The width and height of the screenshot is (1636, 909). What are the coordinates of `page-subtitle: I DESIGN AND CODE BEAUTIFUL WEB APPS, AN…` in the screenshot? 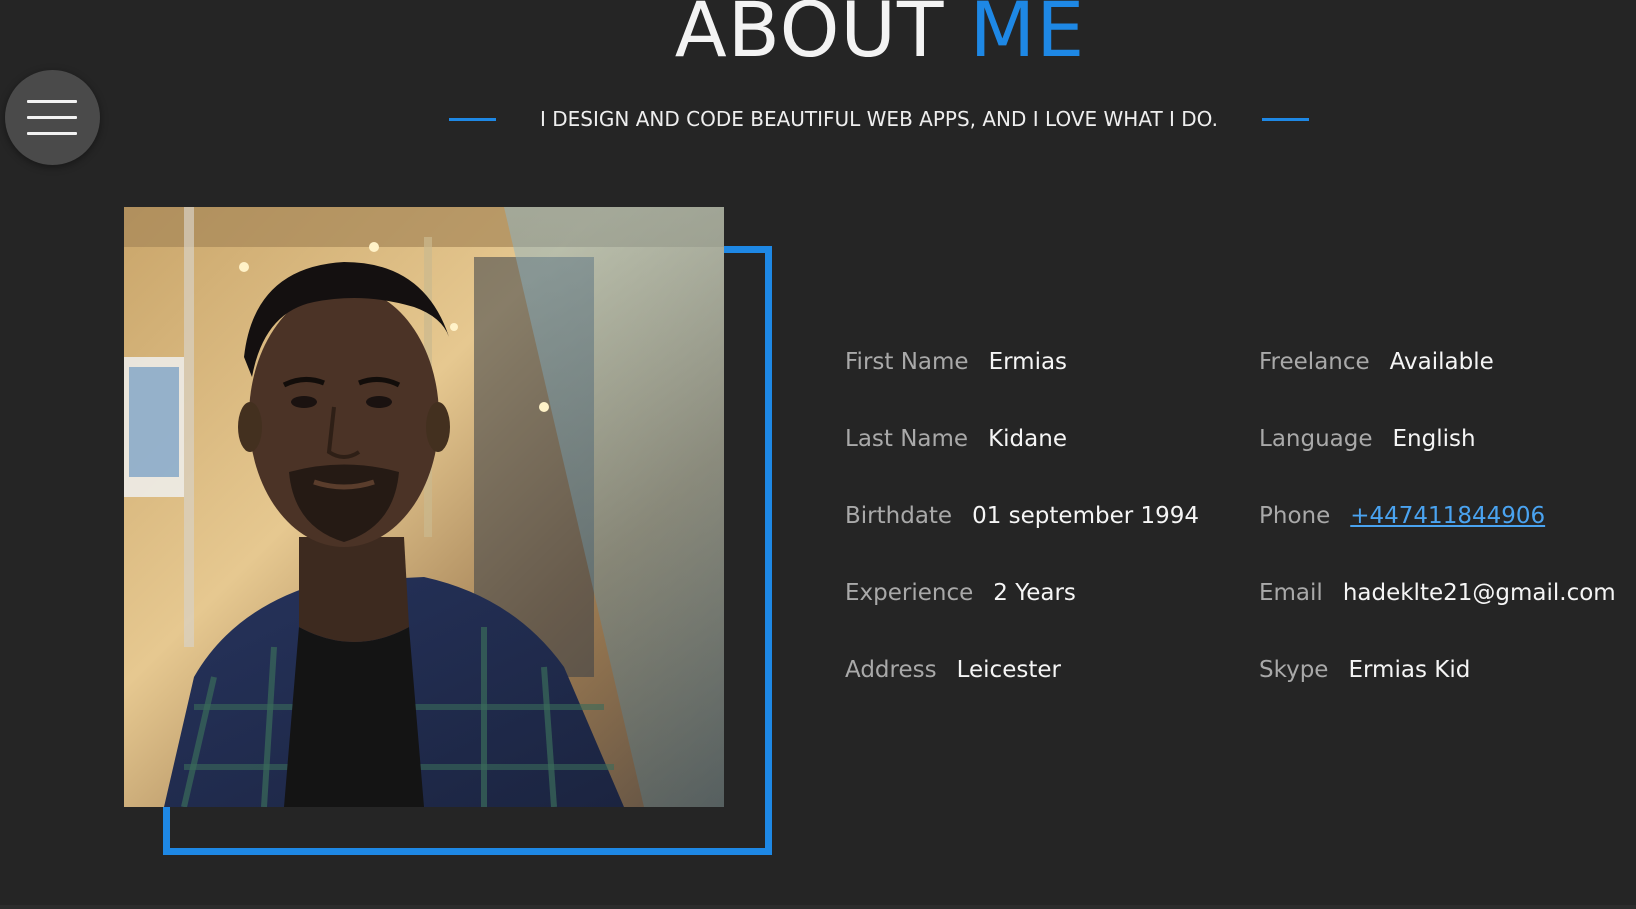 It's located at (879, 119).